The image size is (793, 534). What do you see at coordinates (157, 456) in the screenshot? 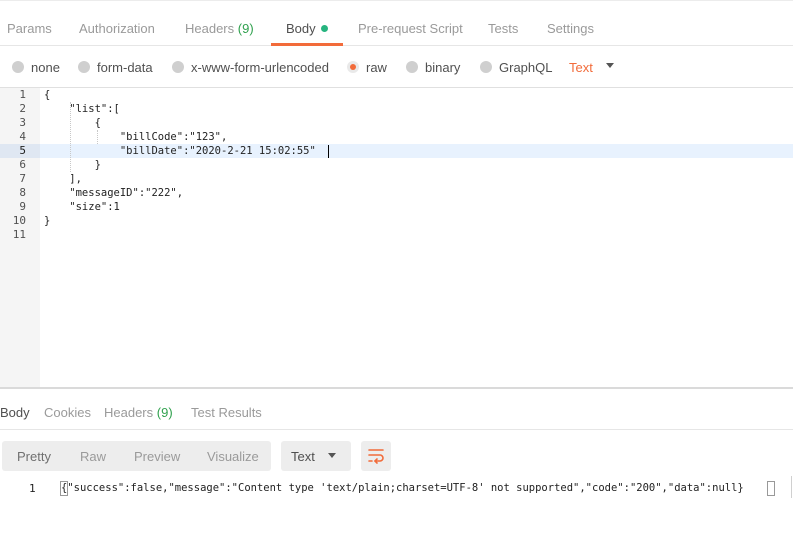
I see `view-preview-button: Preview` at bounding box center [157, 456].